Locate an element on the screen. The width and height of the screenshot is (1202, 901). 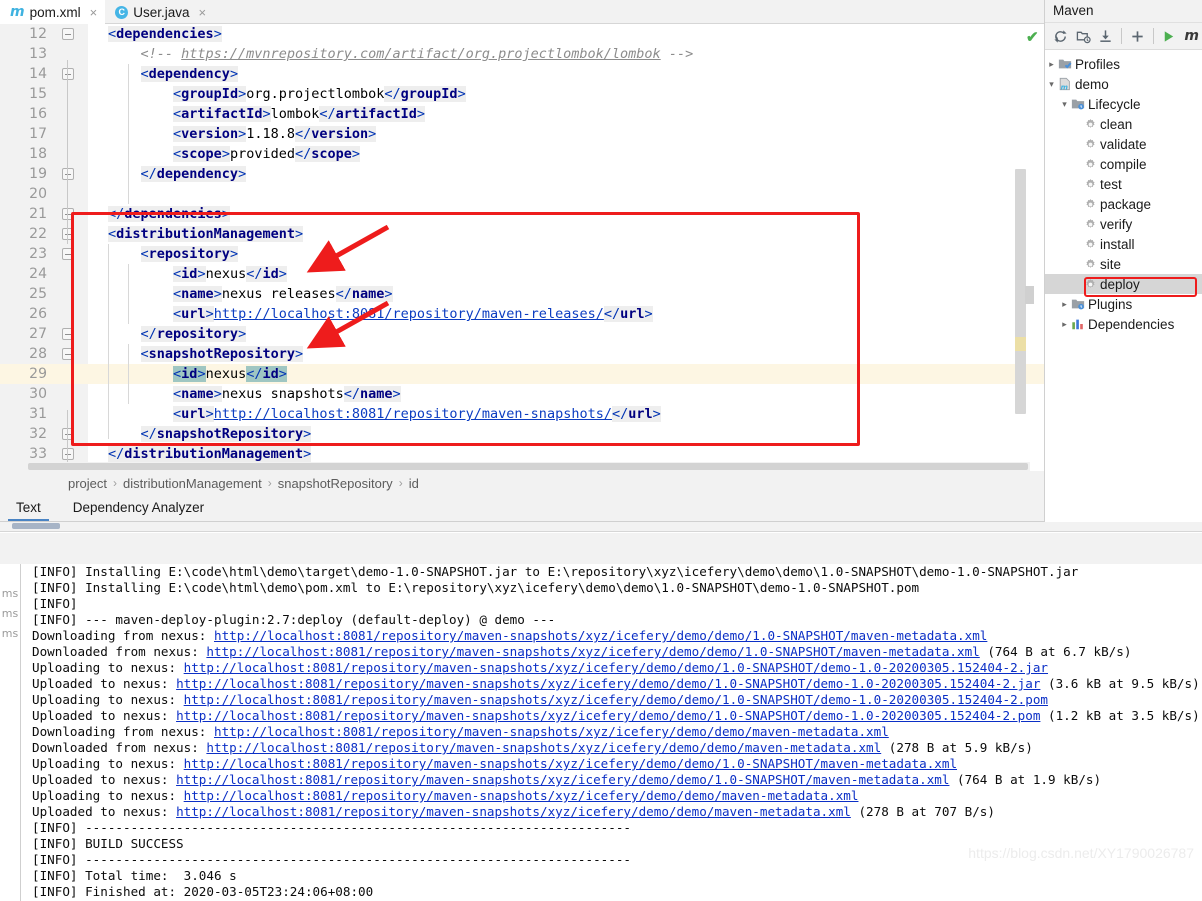
console-line: [INFO] is located at coordinates (55, 603).